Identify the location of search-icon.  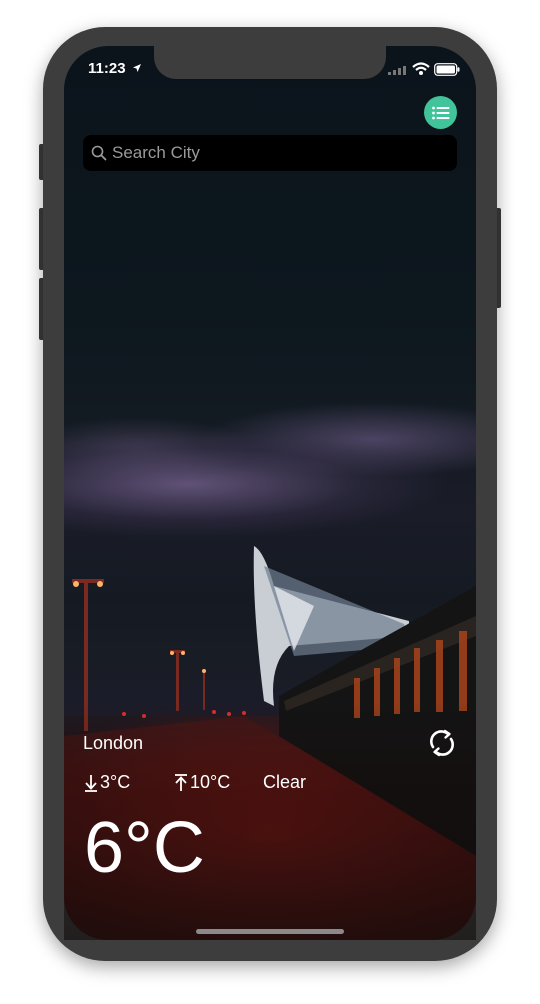
(99, 153).